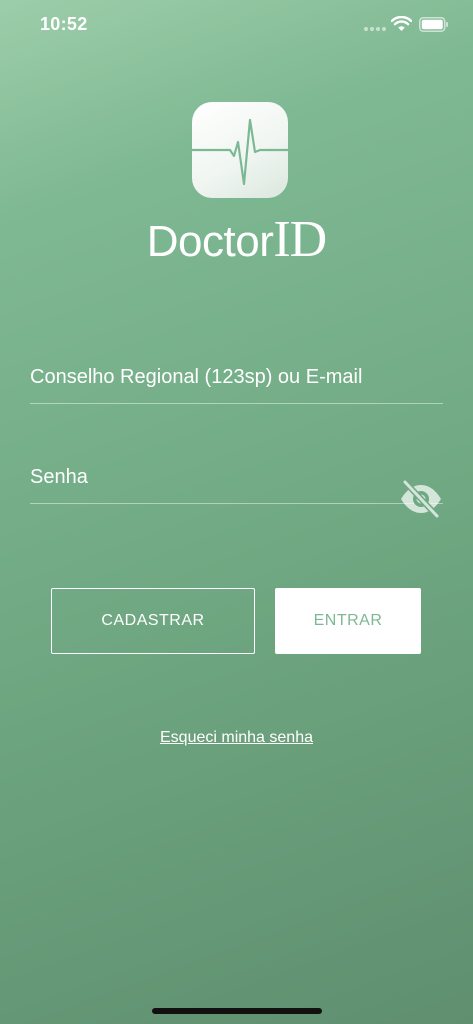  I want to click on forgot-password-link: Esqueci minha senha, so click(236, 737).